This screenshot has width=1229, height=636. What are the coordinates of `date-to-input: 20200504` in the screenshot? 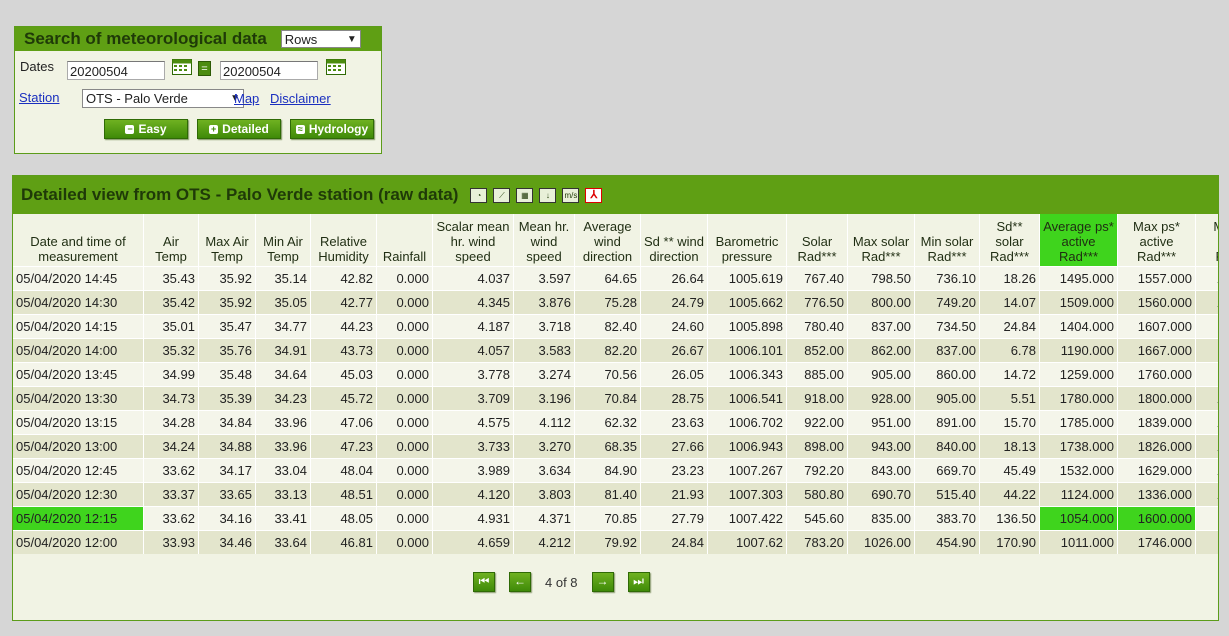 It's located at (269, 70).